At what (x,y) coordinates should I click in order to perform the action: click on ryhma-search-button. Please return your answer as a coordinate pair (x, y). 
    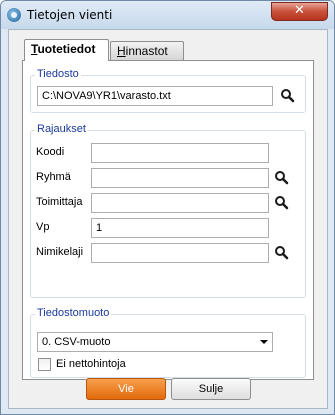
    Looking at the image, I should click on (282, 178).